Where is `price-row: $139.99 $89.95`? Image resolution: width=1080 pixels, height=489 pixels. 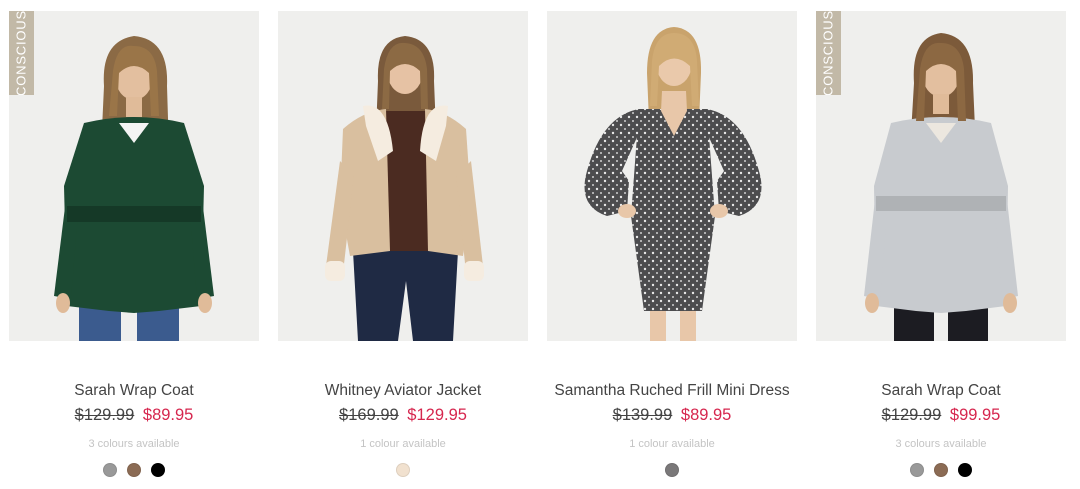
price-row: $139.99 $89.95 is located at coordinates (672, 415).